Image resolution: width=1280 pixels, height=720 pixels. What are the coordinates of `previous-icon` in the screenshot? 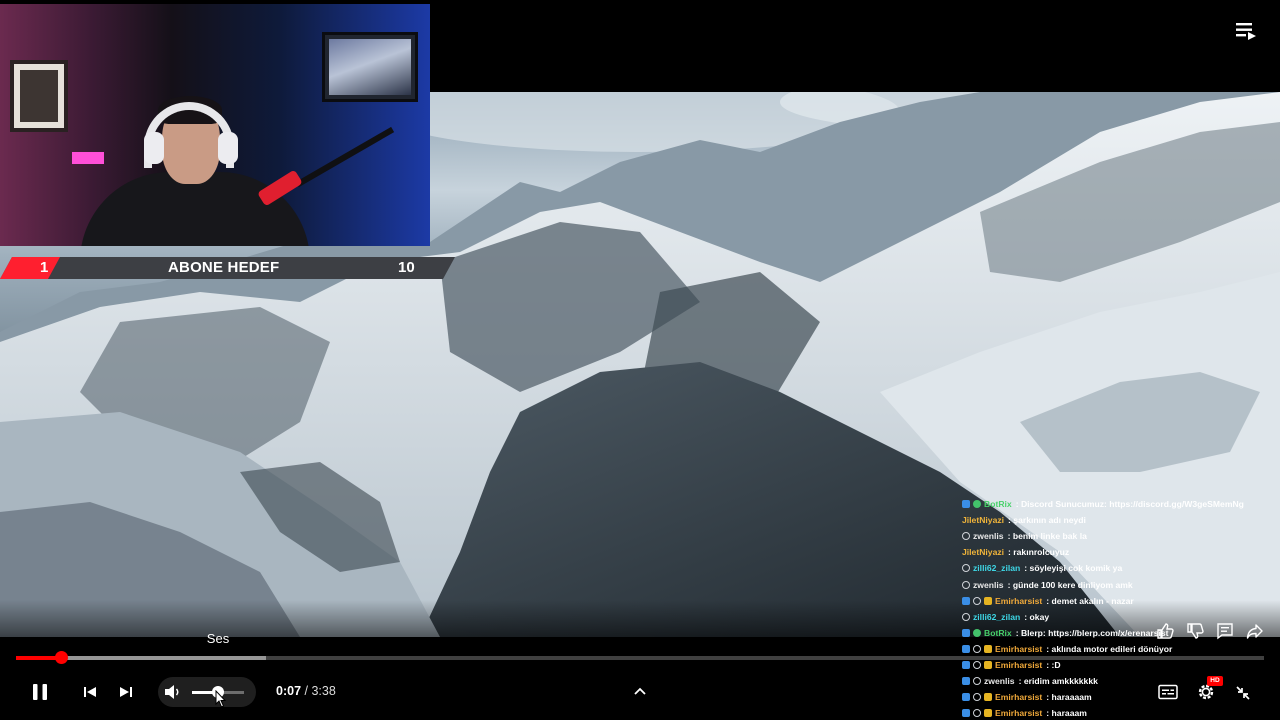 It's located at (90, 692).